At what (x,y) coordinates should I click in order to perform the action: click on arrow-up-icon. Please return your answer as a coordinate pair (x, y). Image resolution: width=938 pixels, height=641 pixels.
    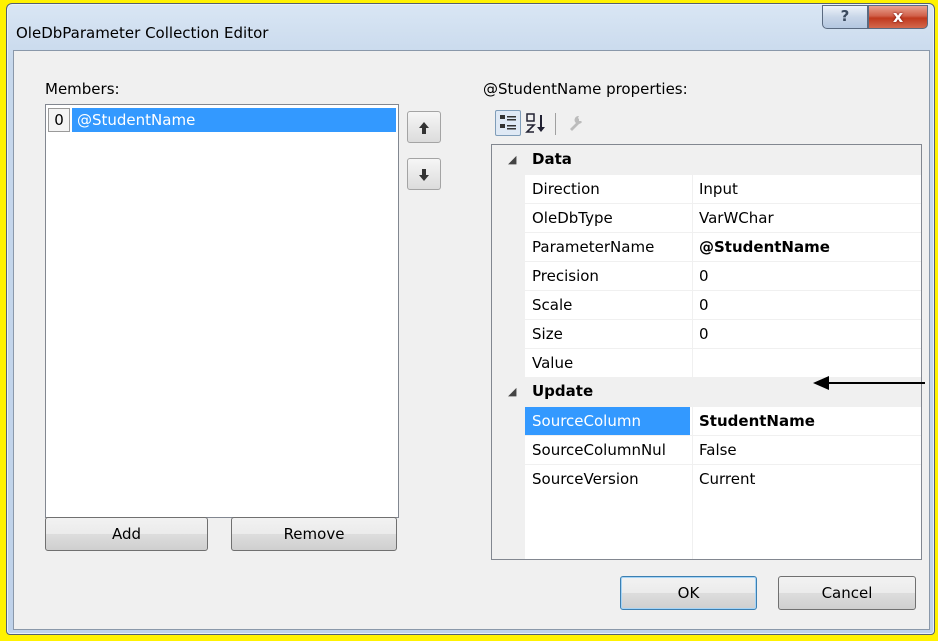
    Looking at the image, I should click on (424, 126).